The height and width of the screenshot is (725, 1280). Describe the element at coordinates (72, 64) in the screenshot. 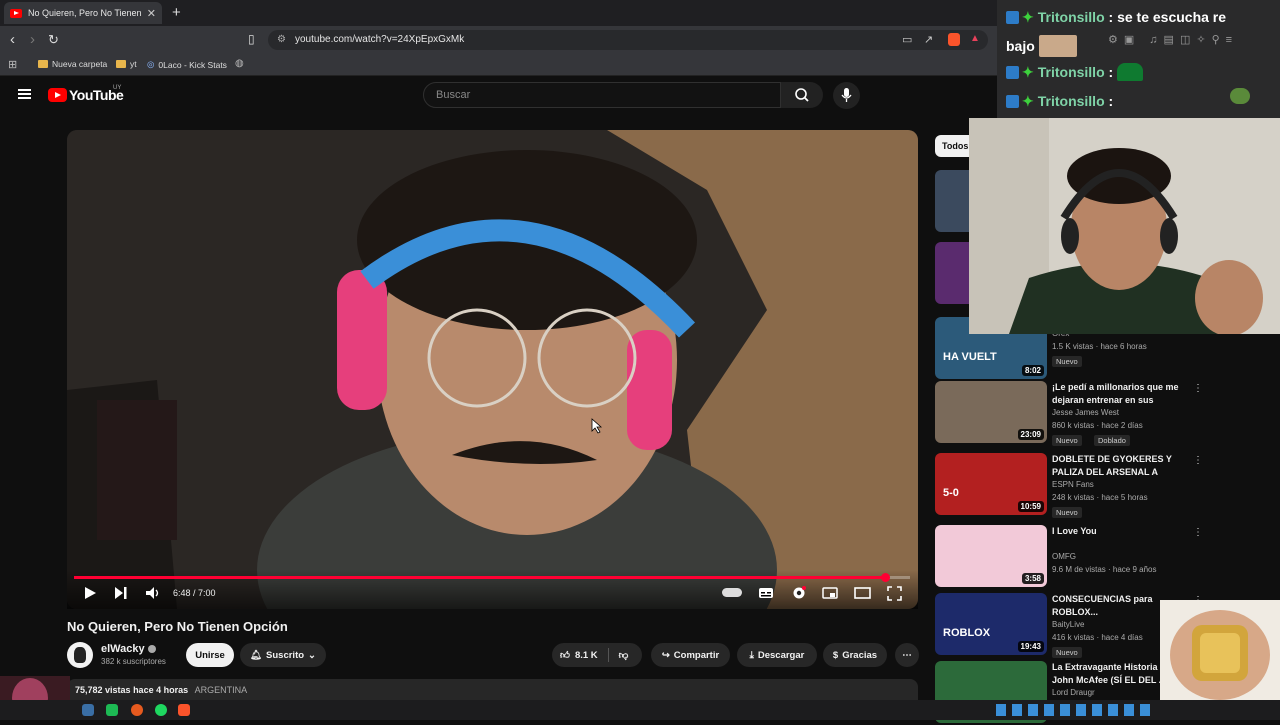

I see `bookmark-folder-nueva-carpeta: Nueva carpeta` at that location.